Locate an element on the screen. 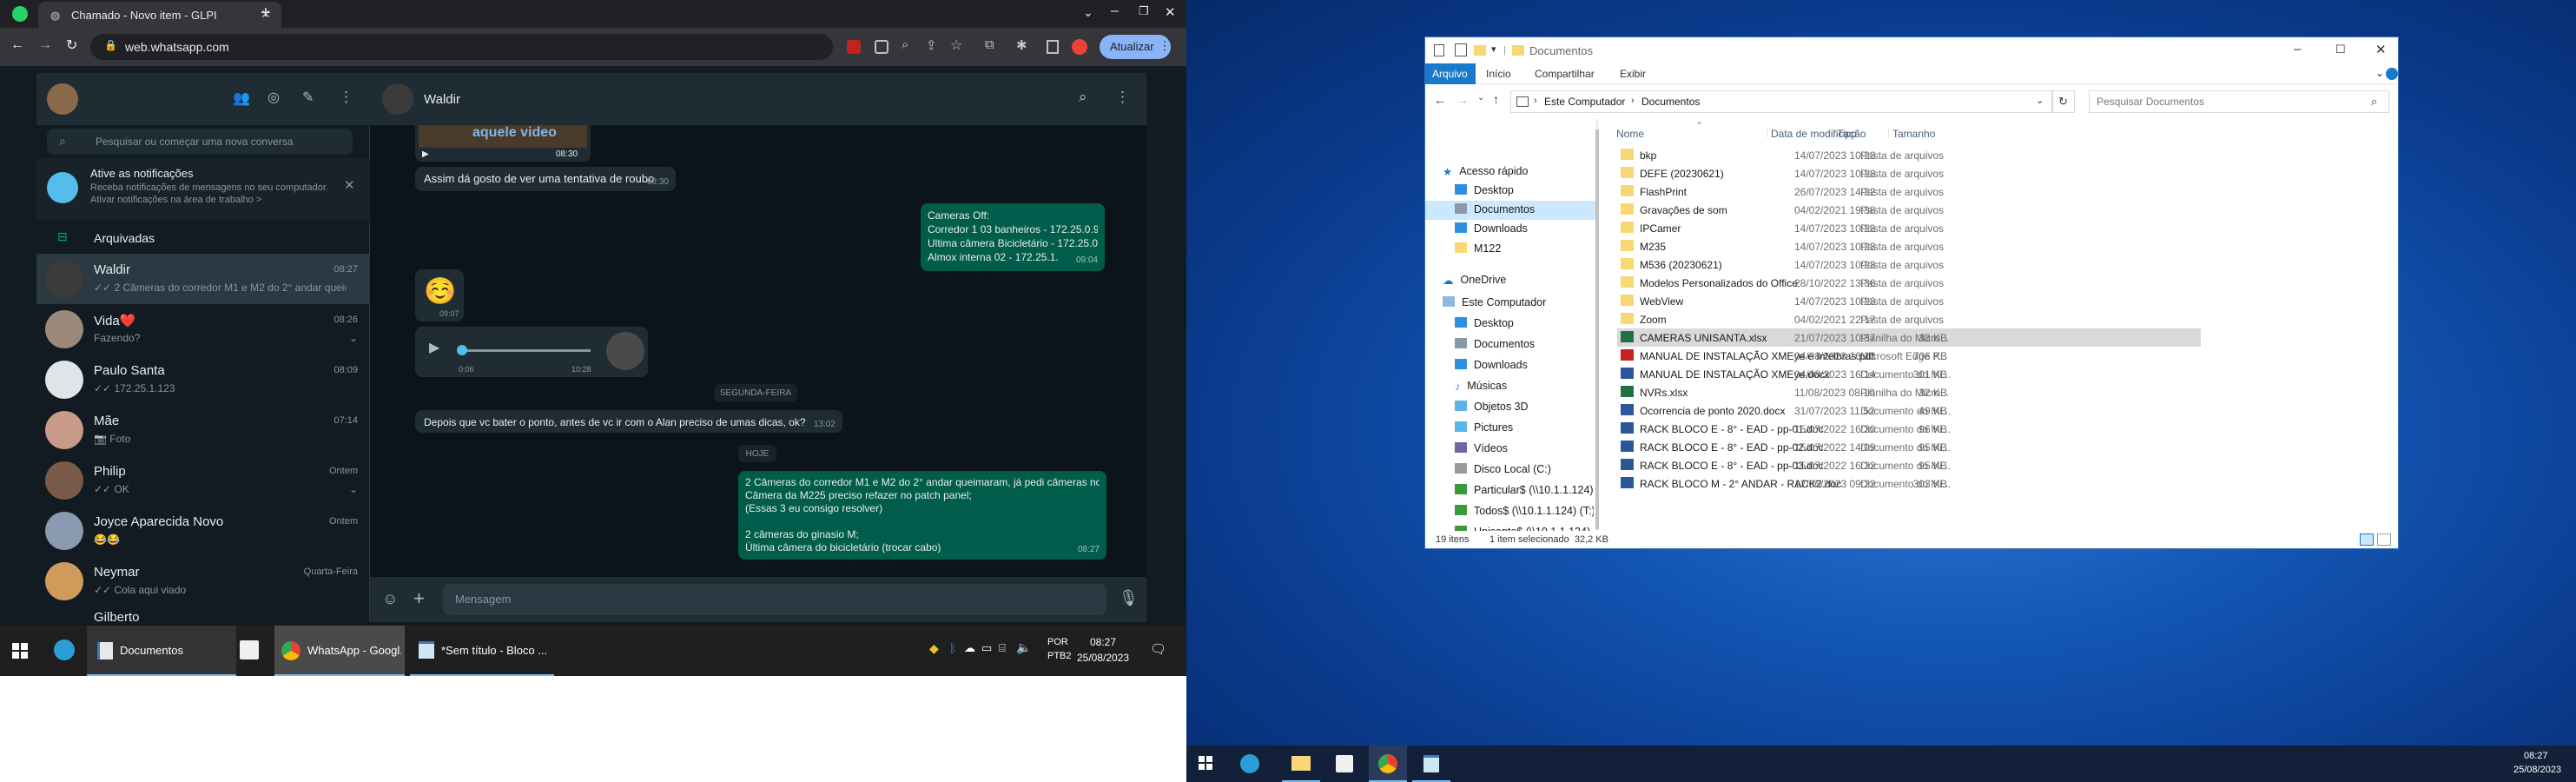 The image size is (2576, 782). nav-drive-particular: Particular$ (\\10.1.1.124) ( is located at coordinates (1525, 490).